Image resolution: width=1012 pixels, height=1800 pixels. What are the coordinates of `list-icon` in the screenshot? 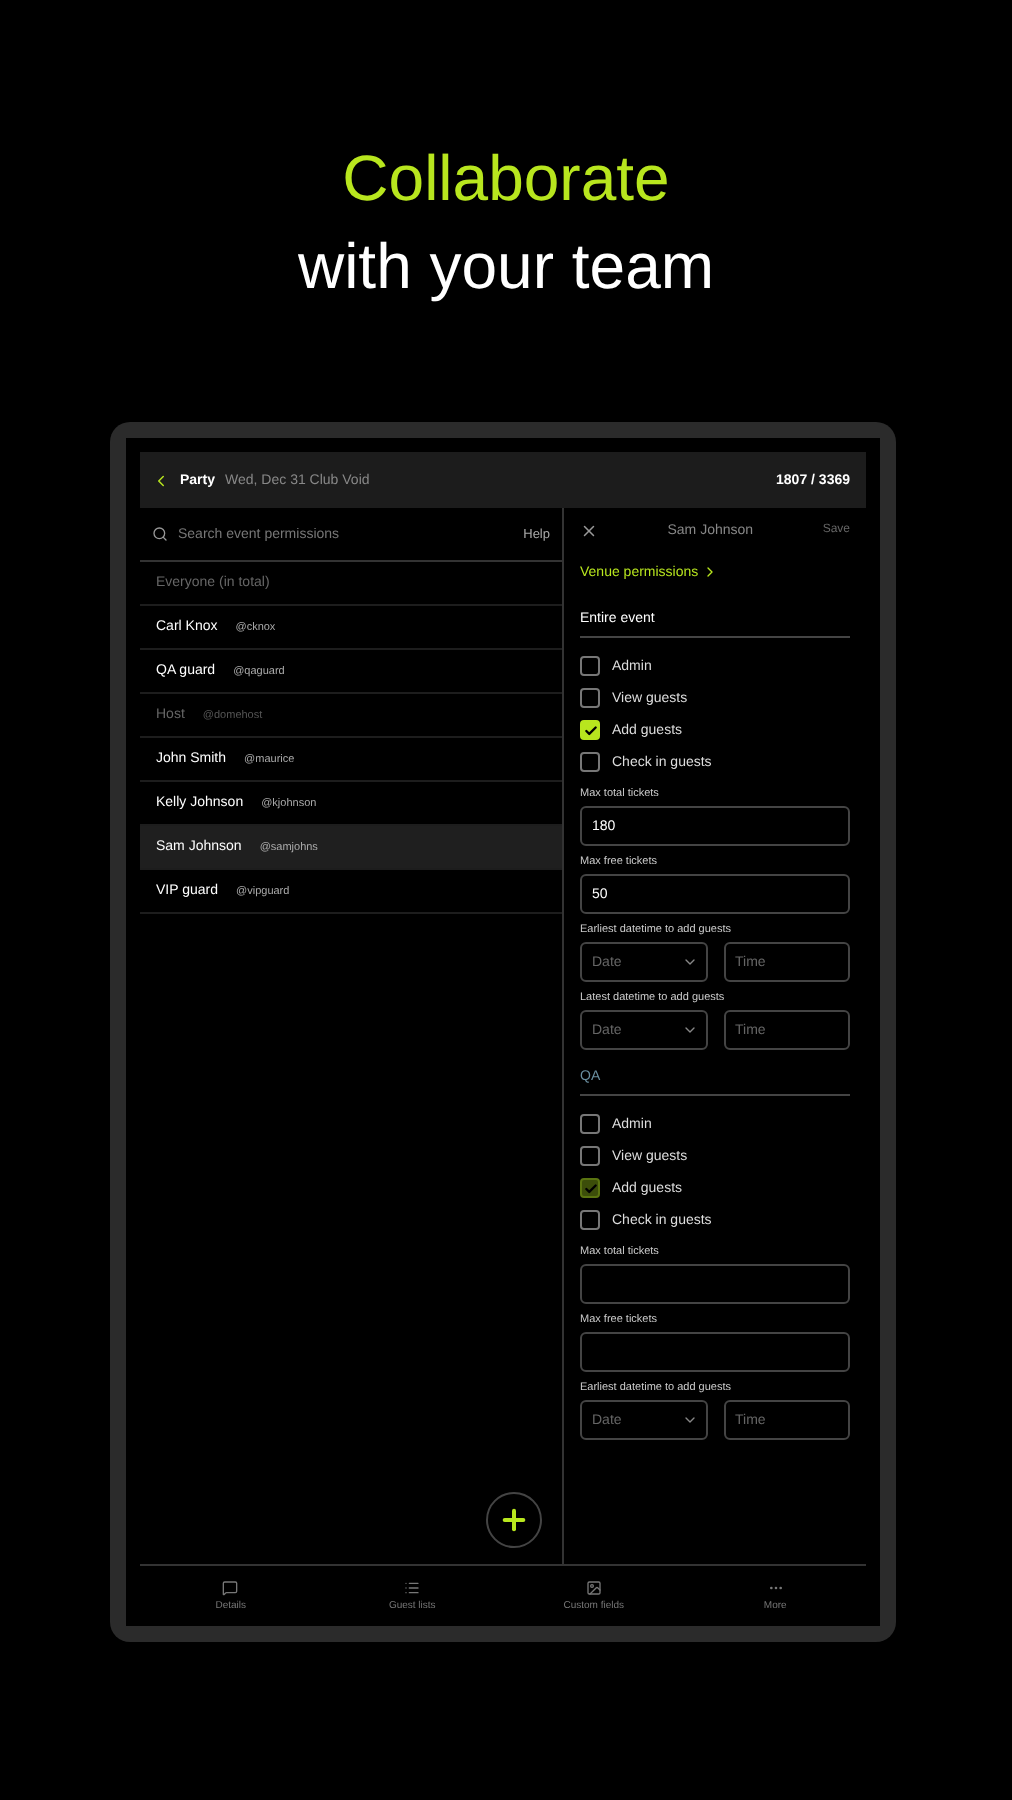 It's located at (412, 1588).